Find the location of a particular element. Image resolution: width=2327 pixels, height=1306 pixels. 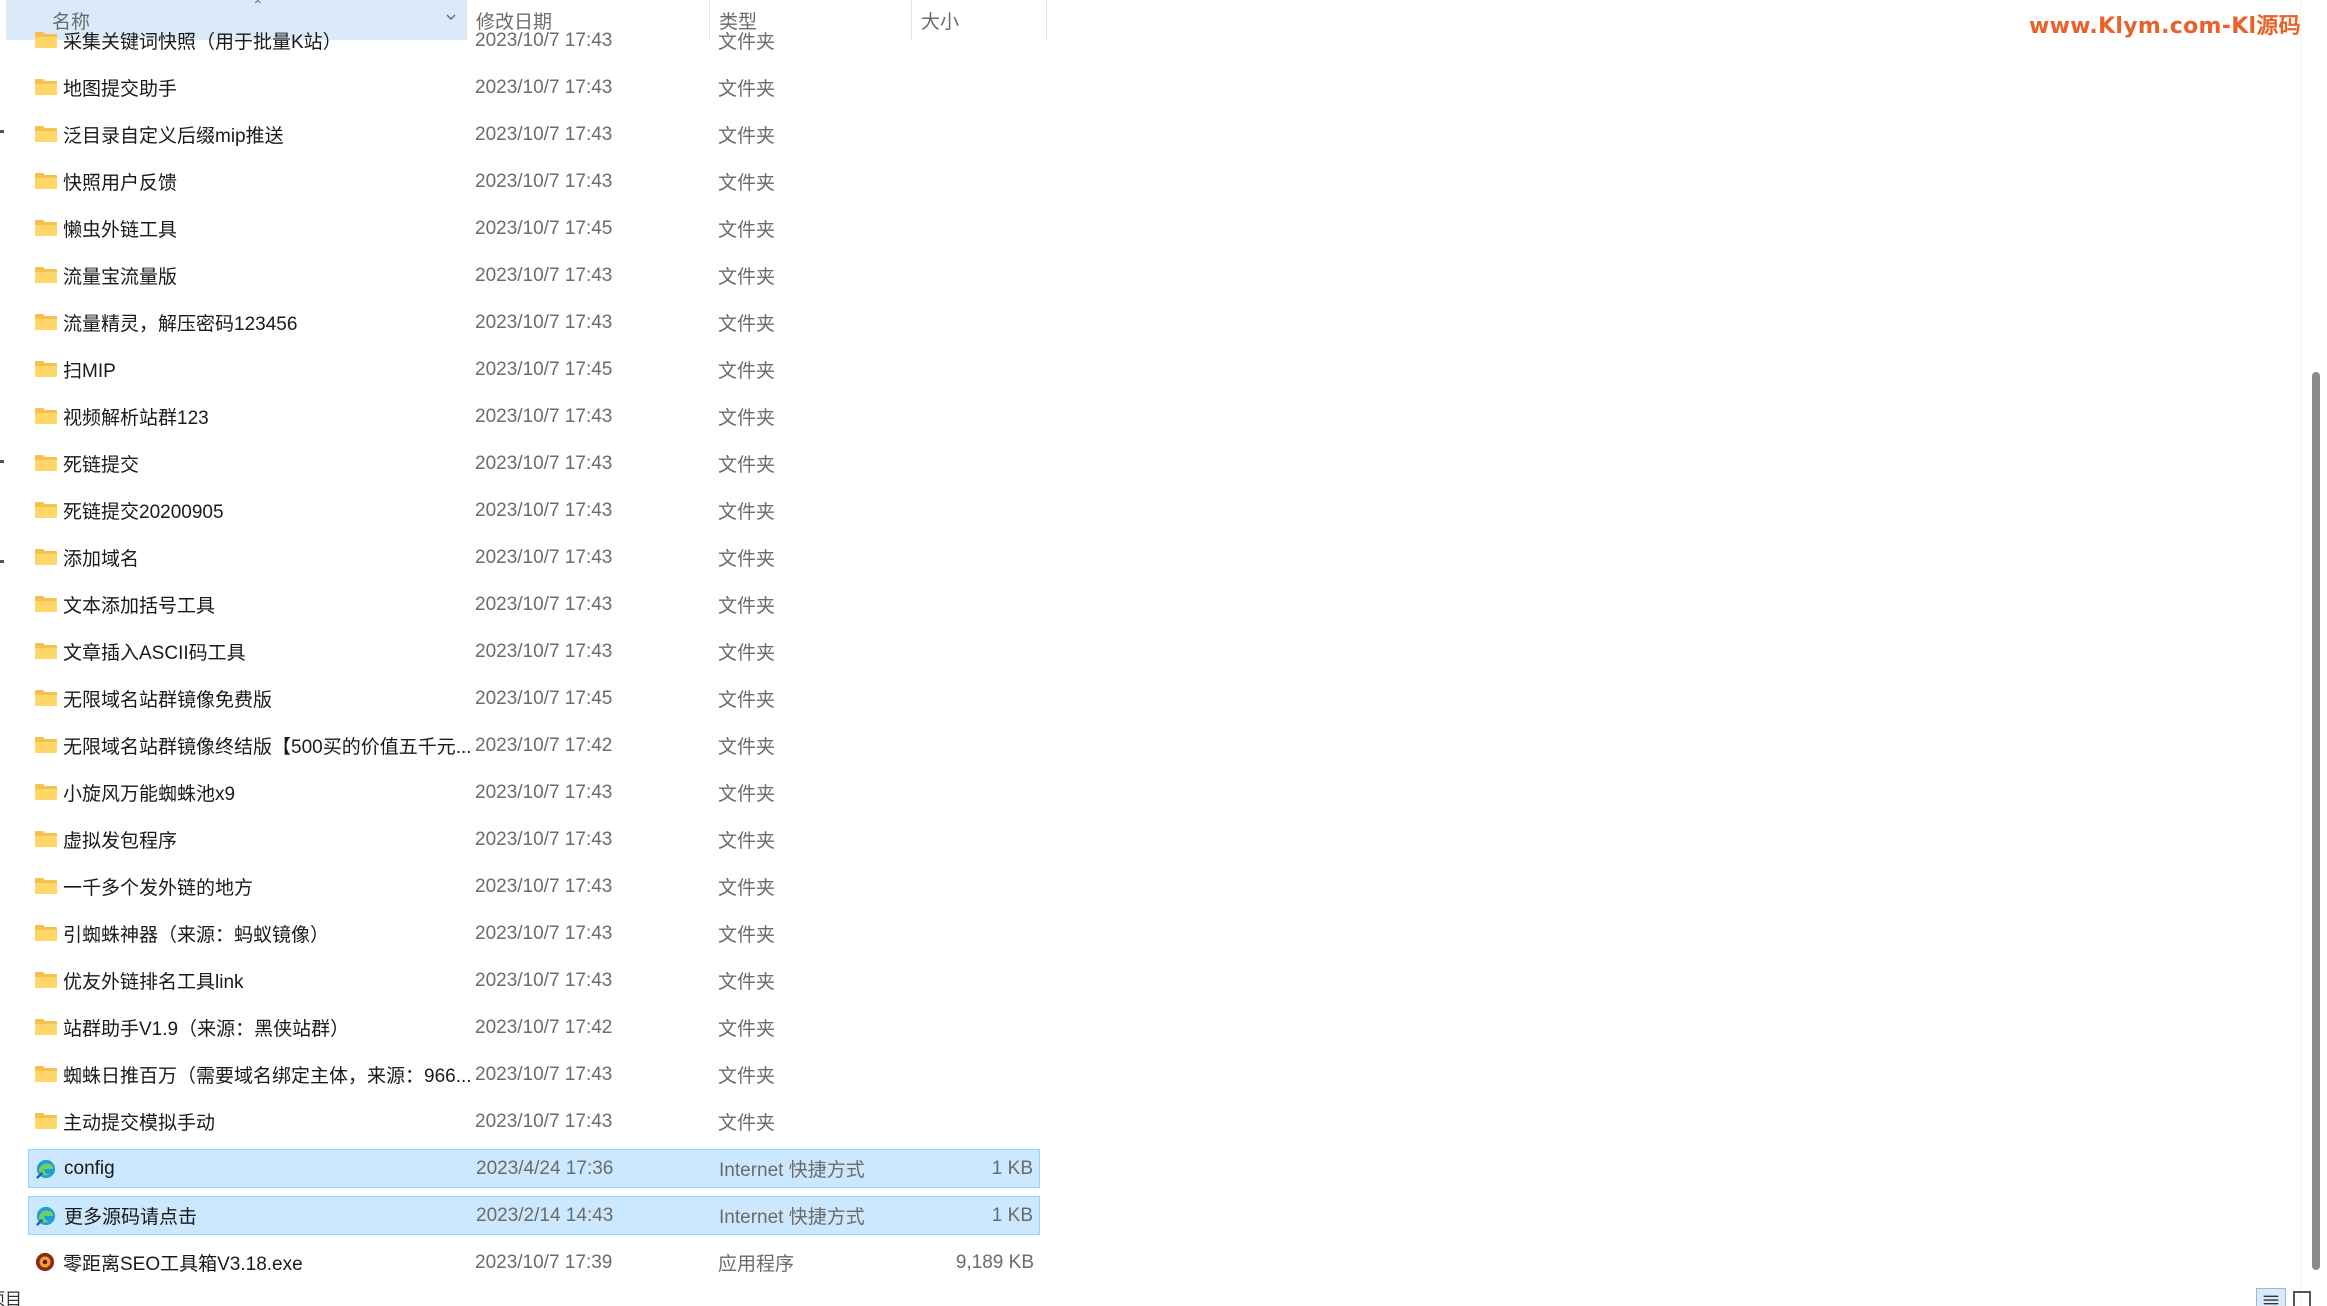

file-row: 站群助手V1.9（来源：黑侠站群） 2023/10/7 17:42 文件夹 is located at coordinates (534, 1027).